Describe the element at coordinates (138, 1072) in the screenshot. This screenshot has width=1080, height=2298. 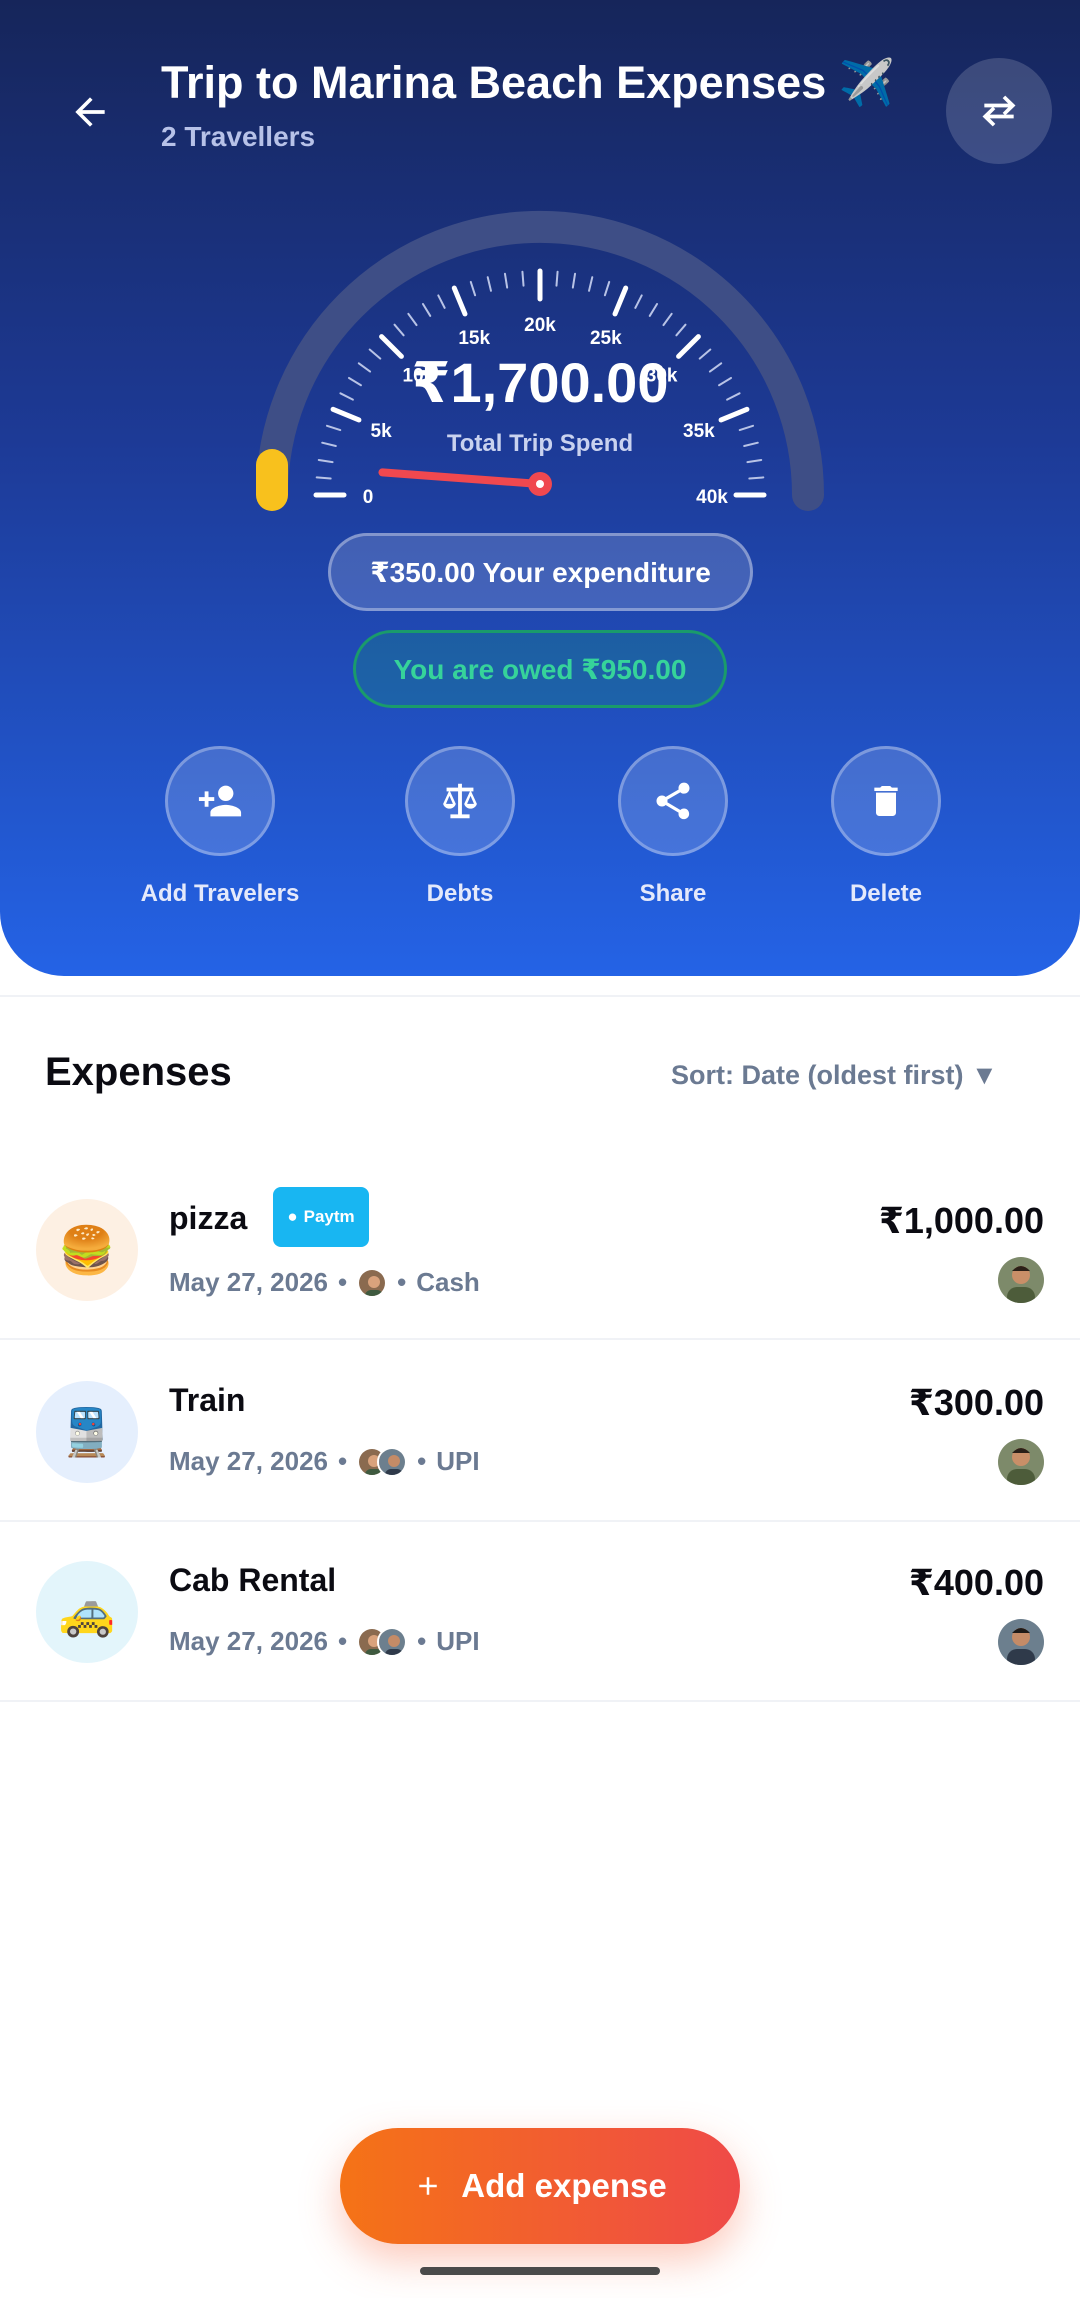
I see `expenses-heading: Expenses` at that location.